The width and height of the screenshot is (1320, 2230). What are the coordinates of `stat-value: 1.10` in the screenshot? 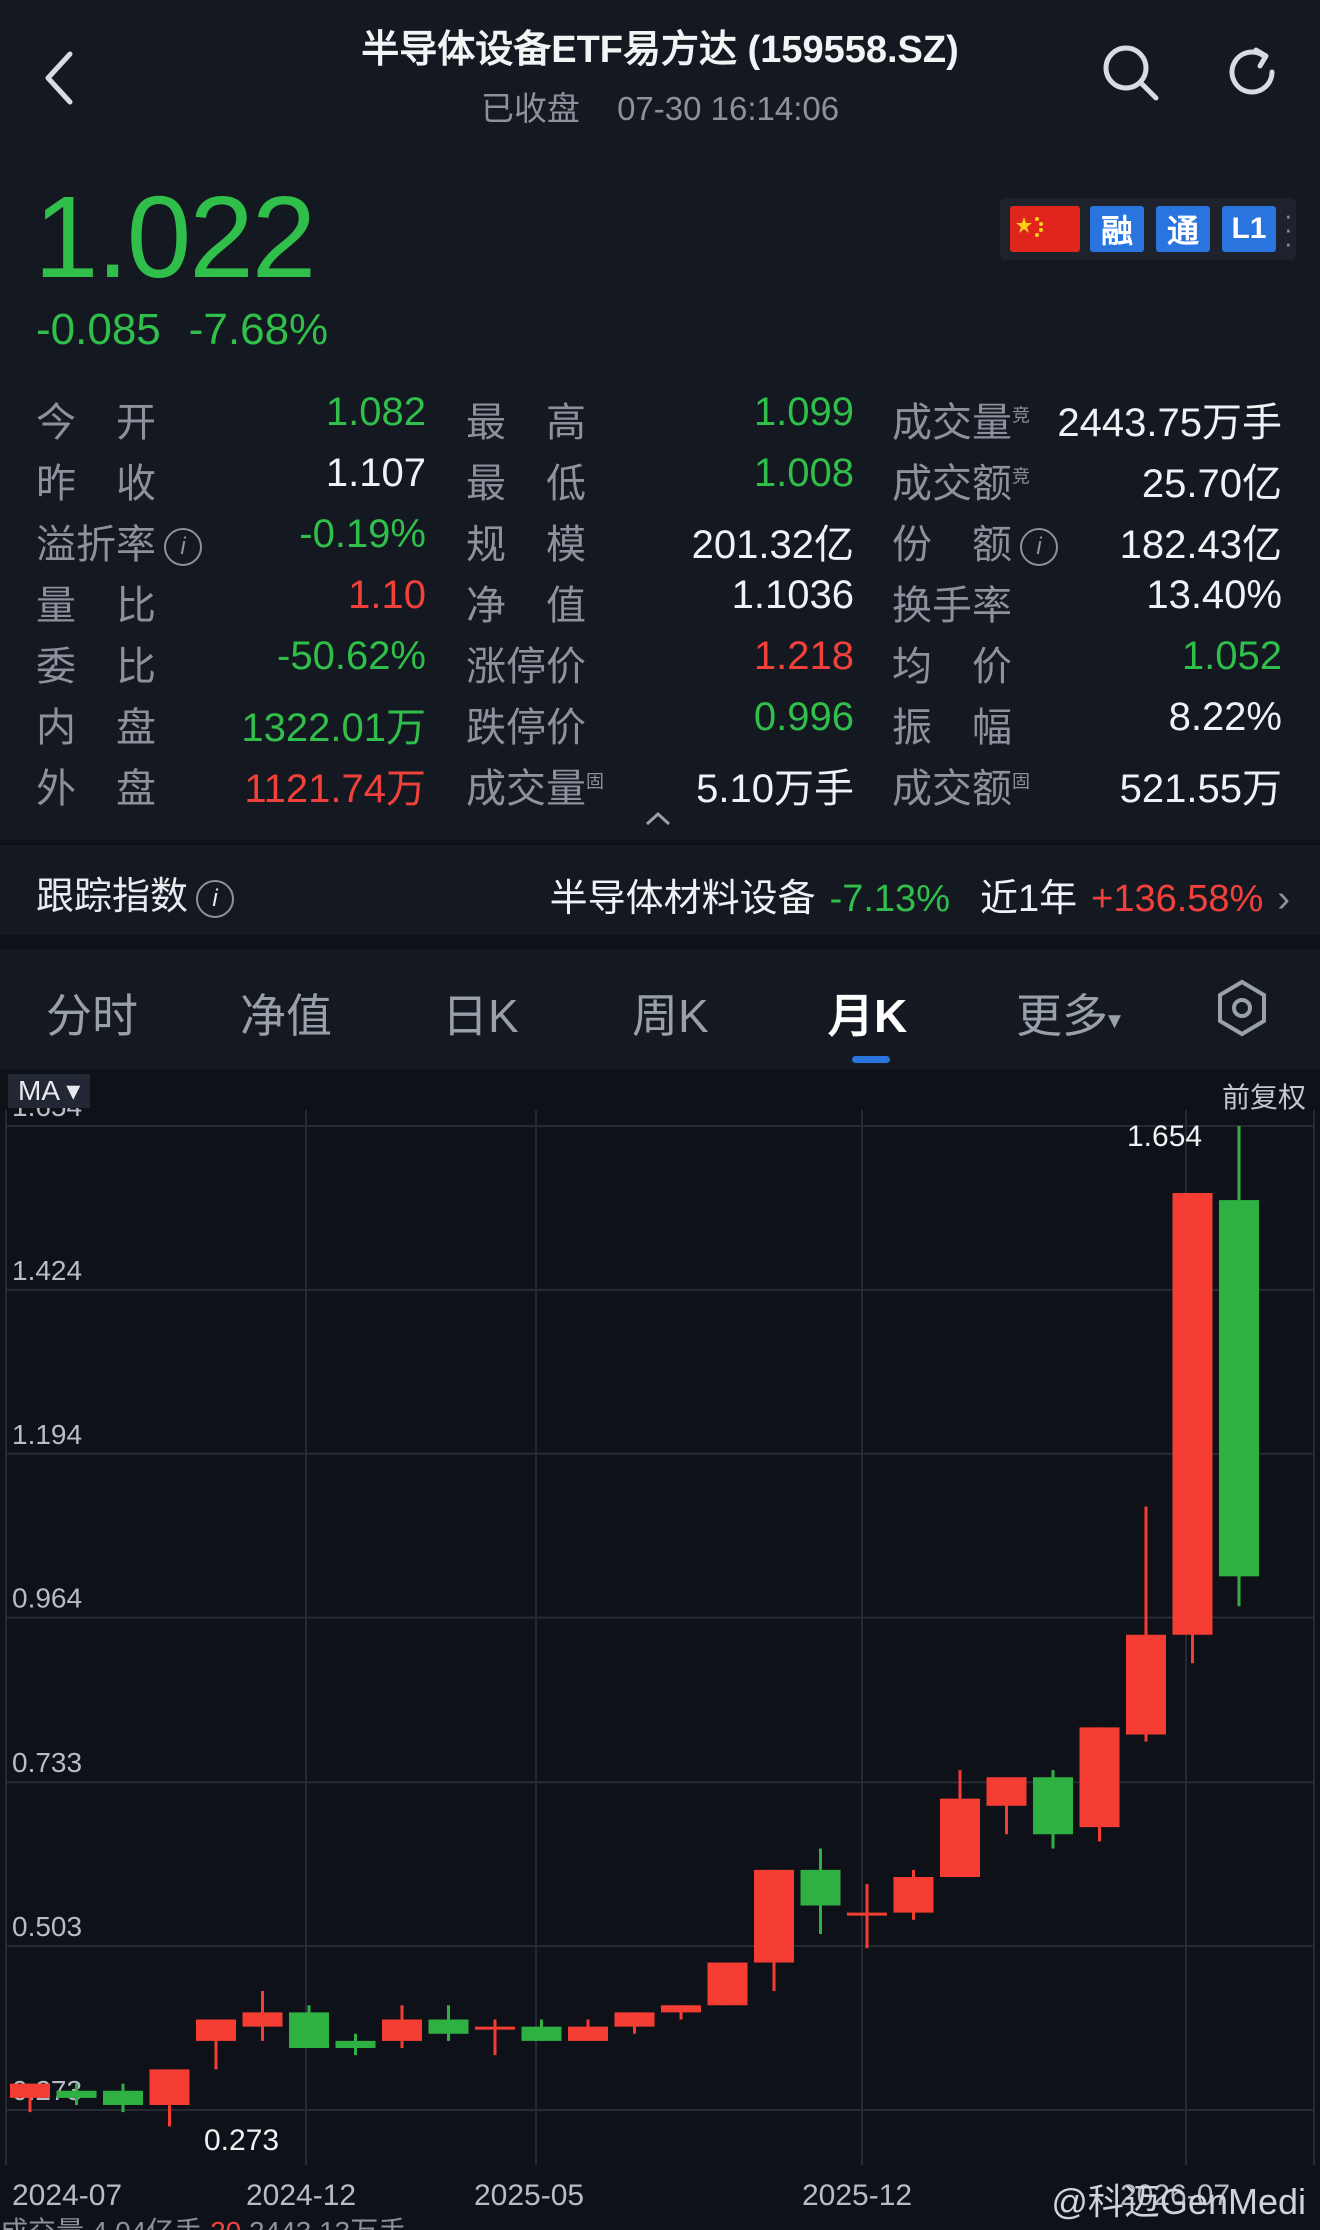 It's located at (387, 595).